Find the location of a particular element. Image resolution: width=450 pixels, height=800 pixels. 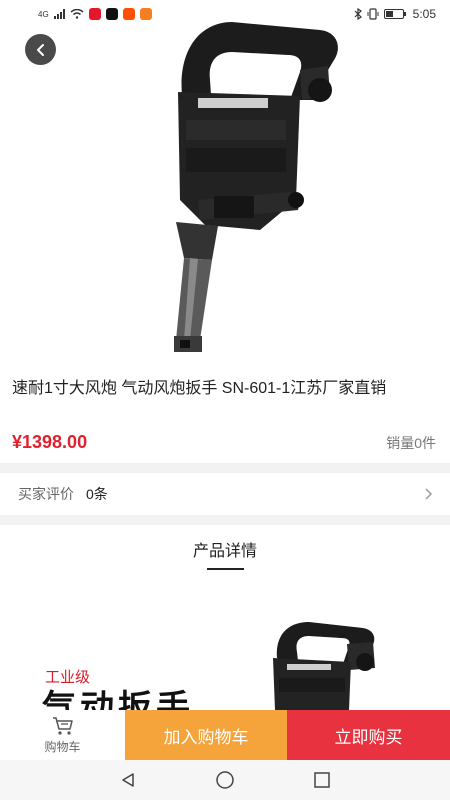

detail-image: 工业级 气动扳手 is located at coordinates (225, 655).